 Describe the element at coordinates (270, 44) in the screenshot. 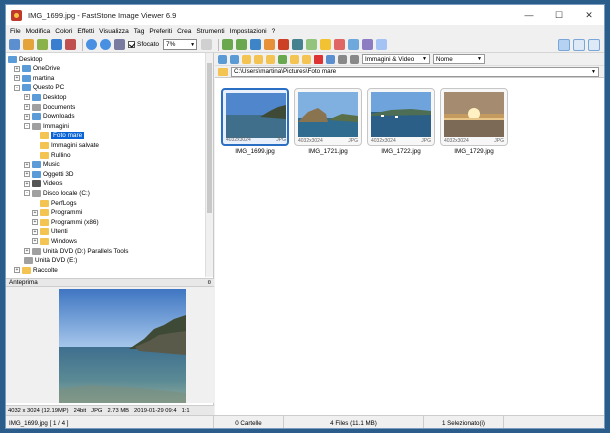

I see `rotate-right-icon` at that location.